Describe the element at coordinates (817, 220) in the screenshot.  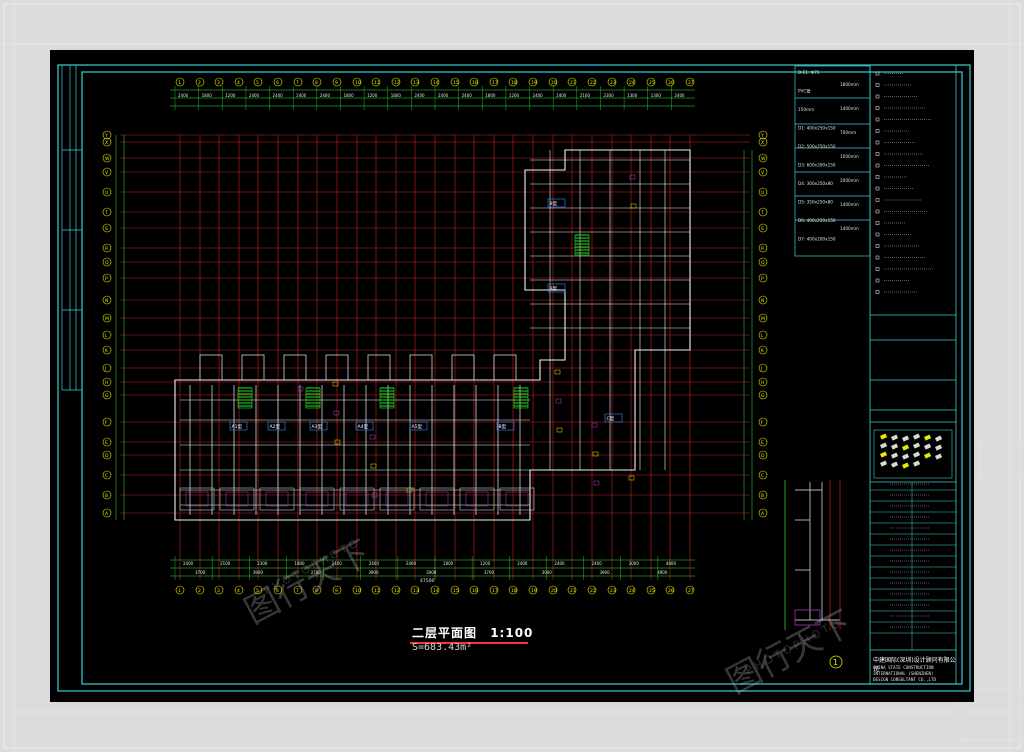
I see `note-item: D6: 400x250x150` at that location.